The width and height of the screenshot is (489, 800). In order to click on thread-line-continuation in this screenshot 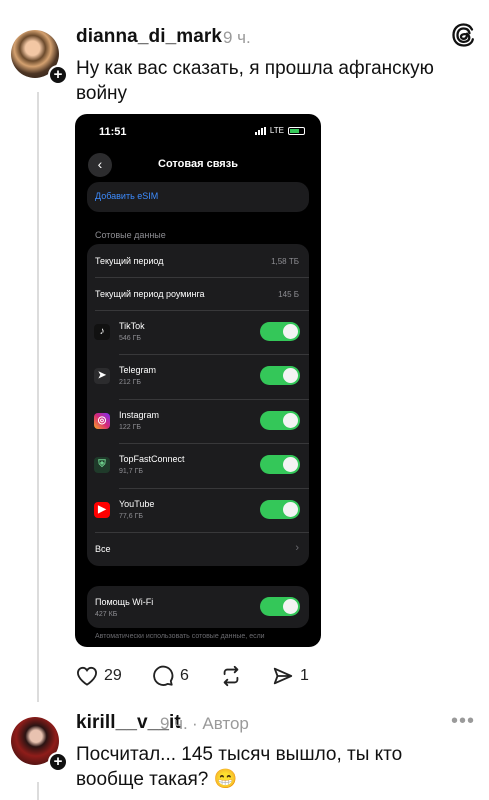, I will do `click(38, 791)`.